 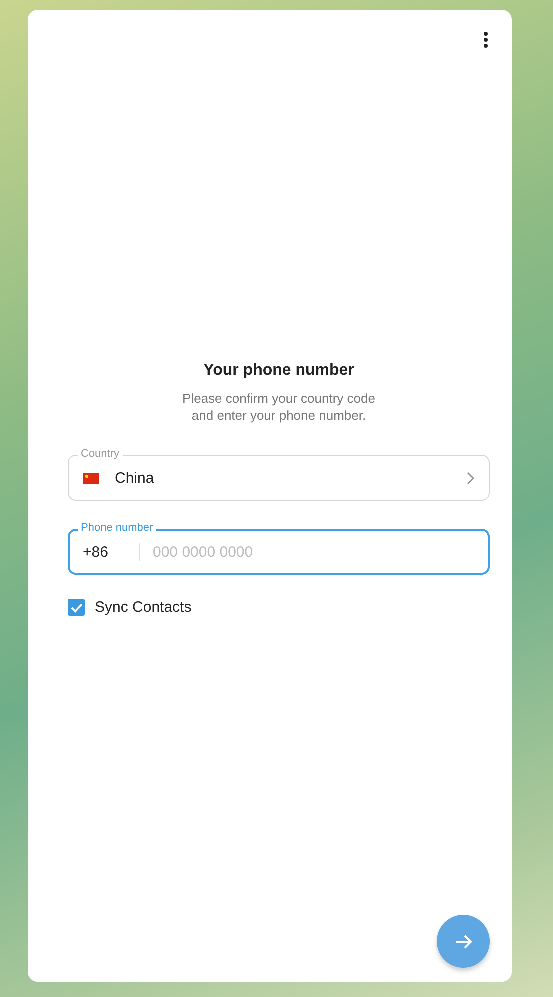 I want to click on checkbox-label: Sync Contacts, so click(x=143, y=607).